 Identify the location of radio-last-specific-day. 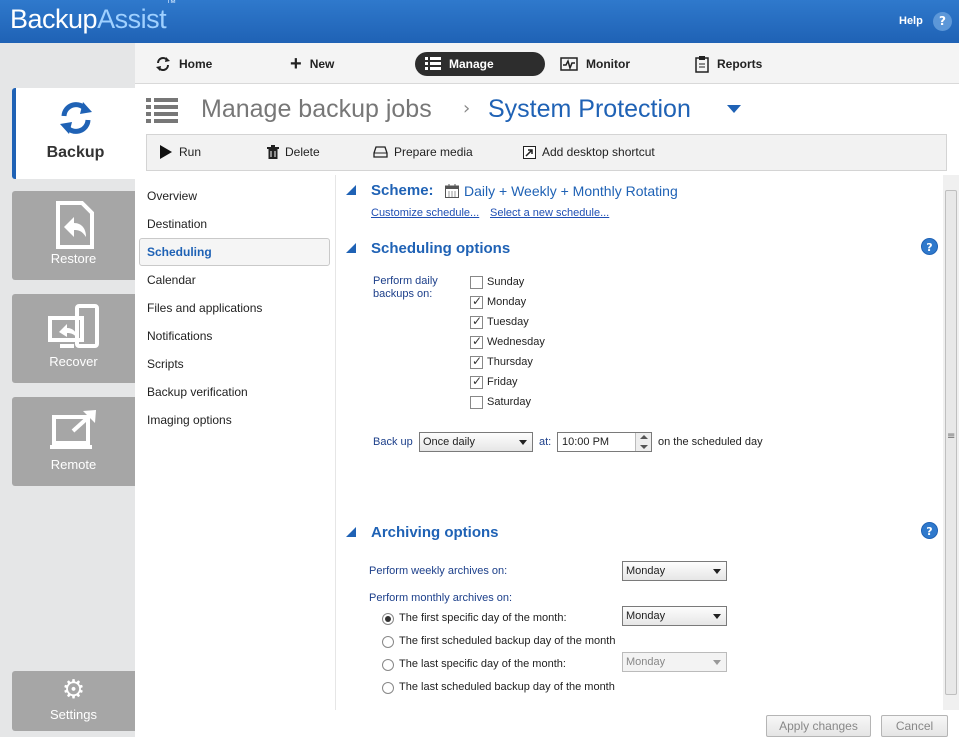
(388, 665).